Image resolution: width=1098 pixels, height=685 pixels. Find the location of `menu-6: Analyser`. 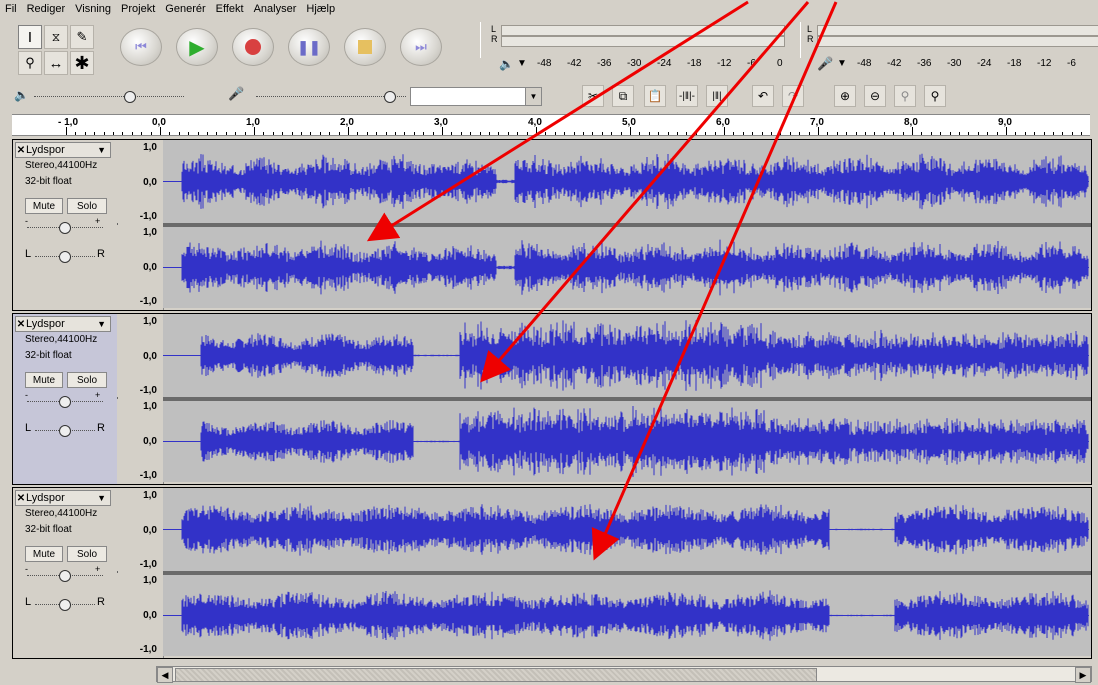

menu-6: Analyser is located at coordinates (275, 7).